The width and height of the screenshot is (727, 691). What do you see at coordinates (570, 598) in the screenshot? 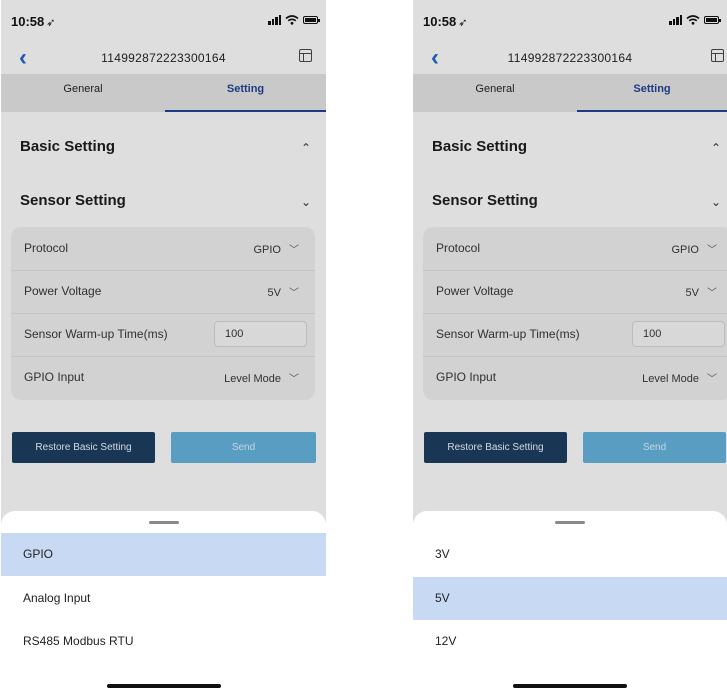
I see `option-5v: 5V` at bounding box center [570, 598].